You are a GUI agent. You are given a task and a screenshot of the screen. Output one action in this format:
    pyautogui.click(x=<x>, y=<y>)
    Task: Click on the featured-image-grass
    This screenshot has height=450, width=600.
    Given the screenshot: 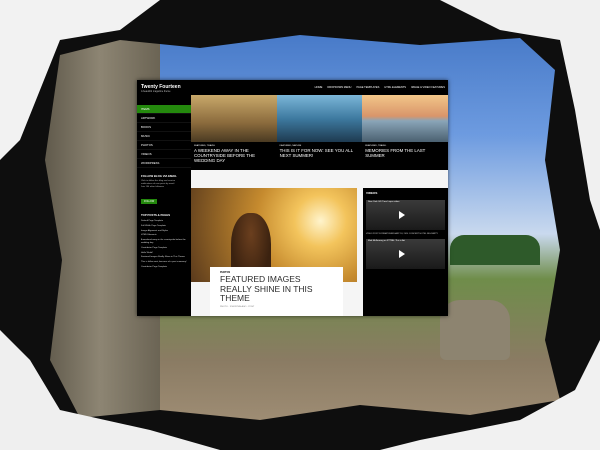 What is the action you would take?
    pyautogui.click(x=319, y=118)
    